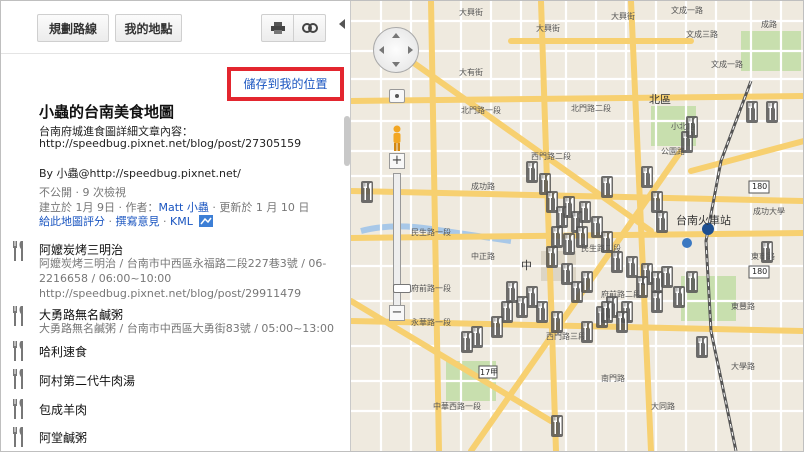 The width and height of the screenshot is (804, 452). I want to click on link-button, so click(309, 28).